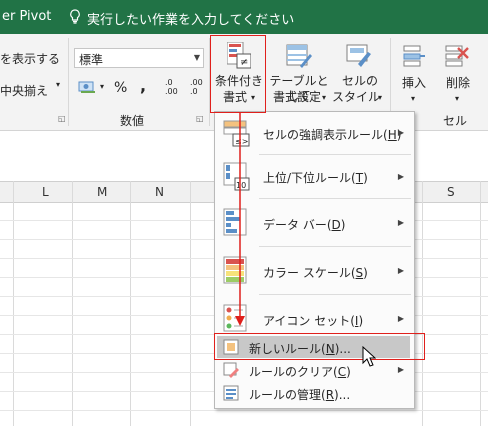 The width and height of the screenshot is (488, 426). Describe the element at coordinates (231, 370) in the screenshot. I see `eraser-icon` at that location.